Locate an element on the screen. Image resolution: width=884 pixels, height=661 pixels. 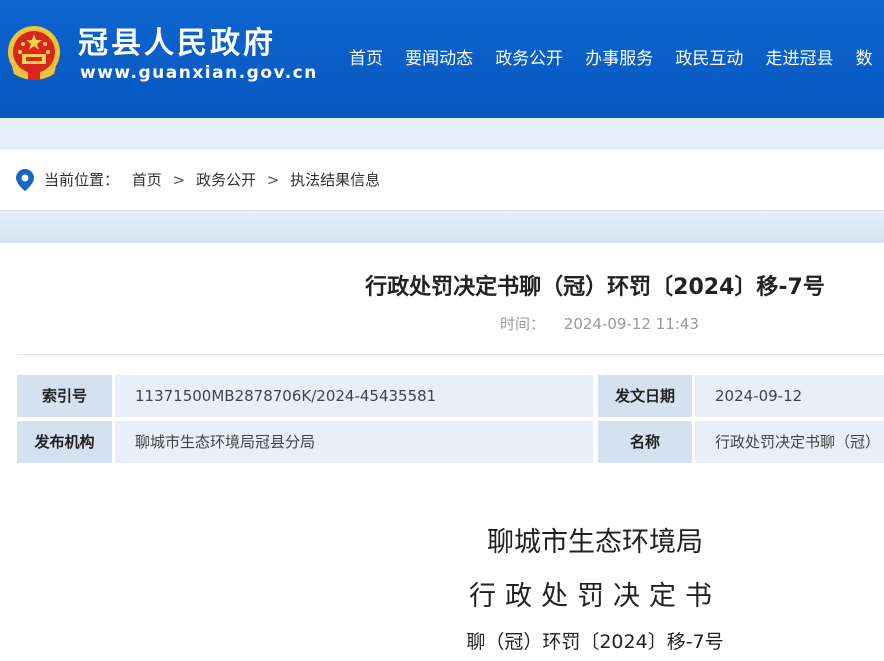
nav-item-news: 要闻动态 is located at coordinates (439, 59).